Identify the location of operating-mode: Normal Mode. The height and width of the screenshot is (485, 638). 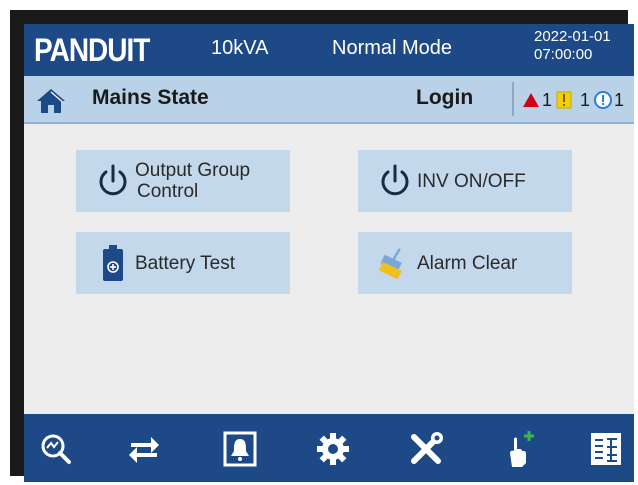
(392, 48).